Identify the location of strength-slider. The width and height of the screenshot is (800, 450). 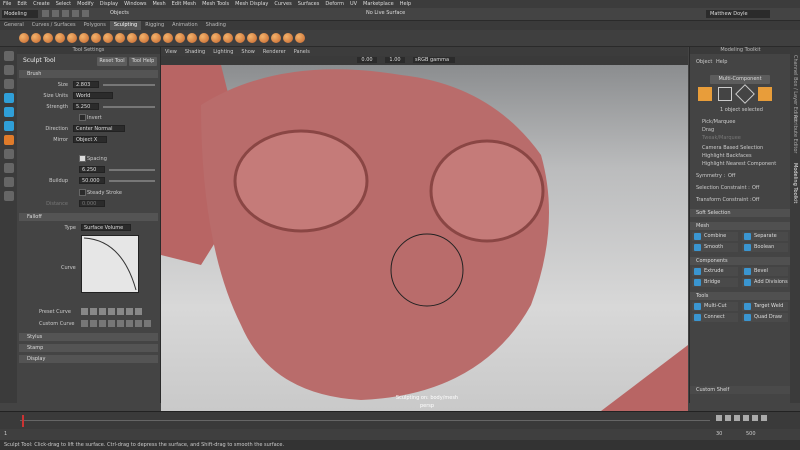
(129, 107).